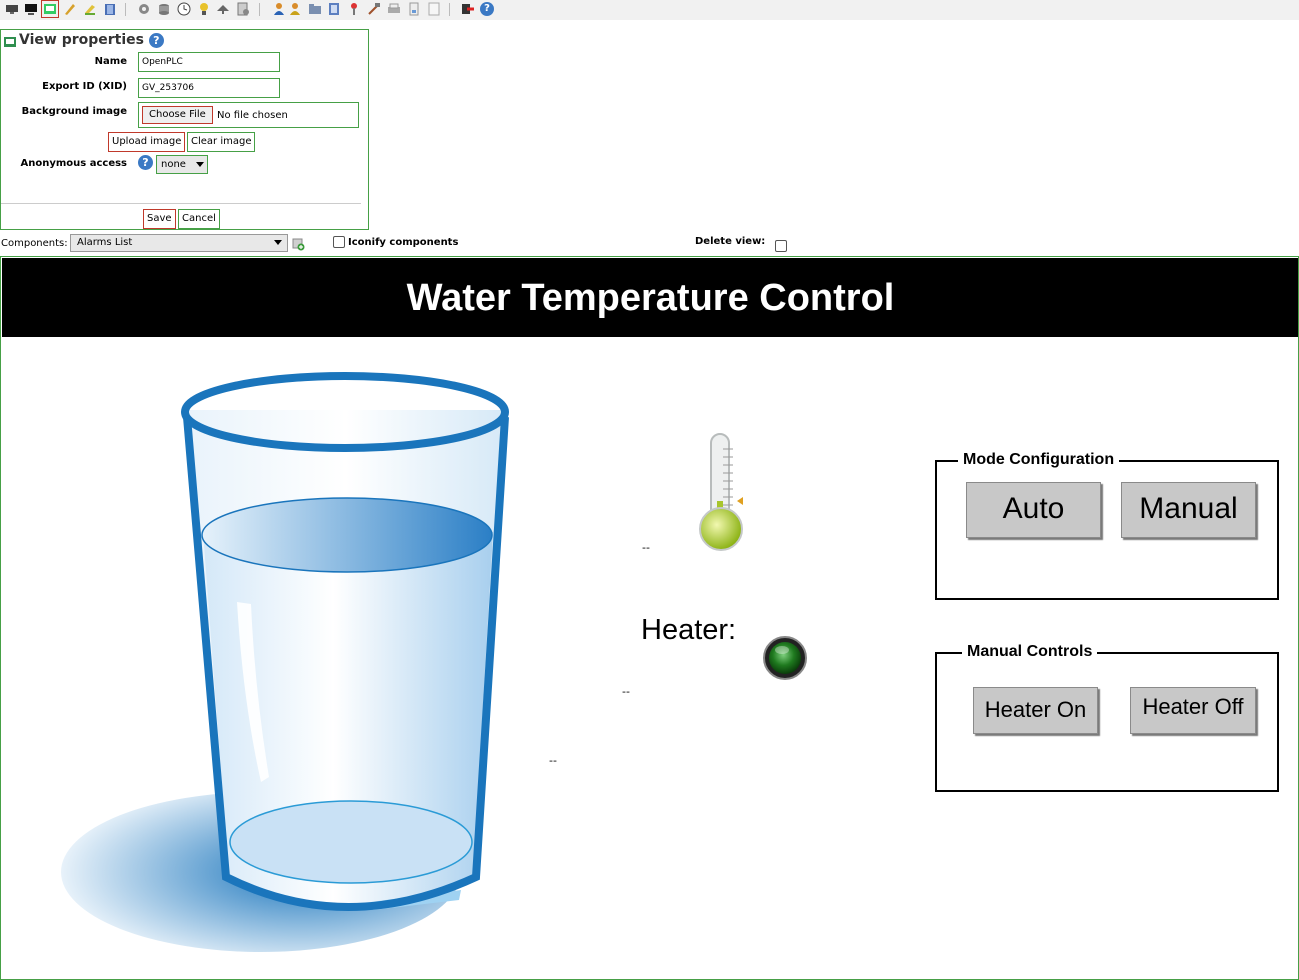  Describe the element at coordinates (1188, 510) in the screenshot. I see `manual-button: Manual` at that location.